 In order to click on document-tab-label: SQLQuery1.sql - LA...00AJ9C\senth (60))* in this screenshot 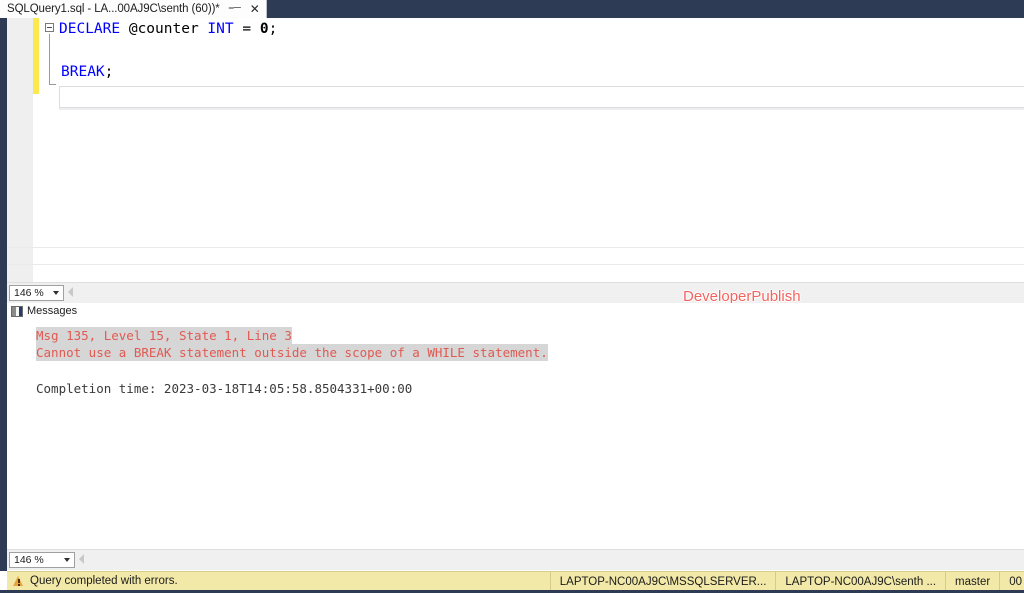, I will do `click(113, 9)`.